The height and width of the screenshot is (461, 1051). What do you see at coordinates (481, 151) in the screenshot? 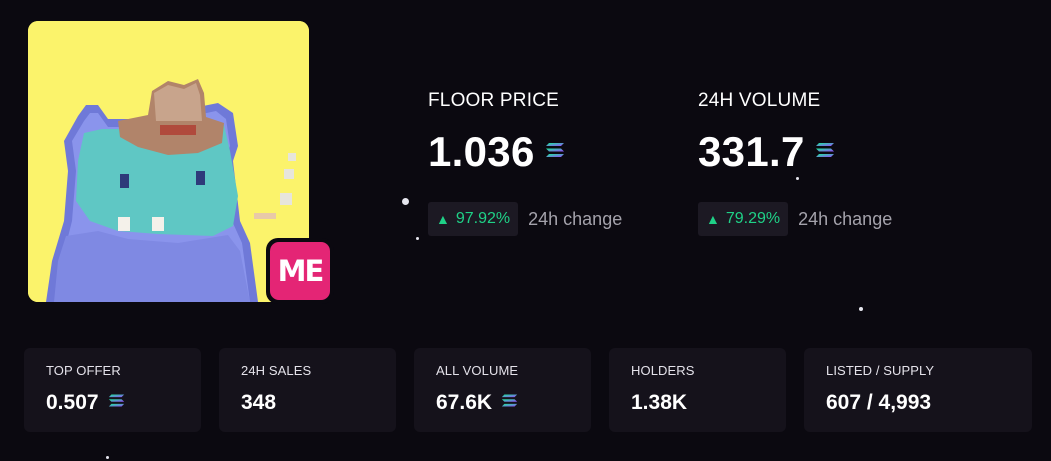
I see `floor-price-value: 1.036` at bounding box center [481, 151].